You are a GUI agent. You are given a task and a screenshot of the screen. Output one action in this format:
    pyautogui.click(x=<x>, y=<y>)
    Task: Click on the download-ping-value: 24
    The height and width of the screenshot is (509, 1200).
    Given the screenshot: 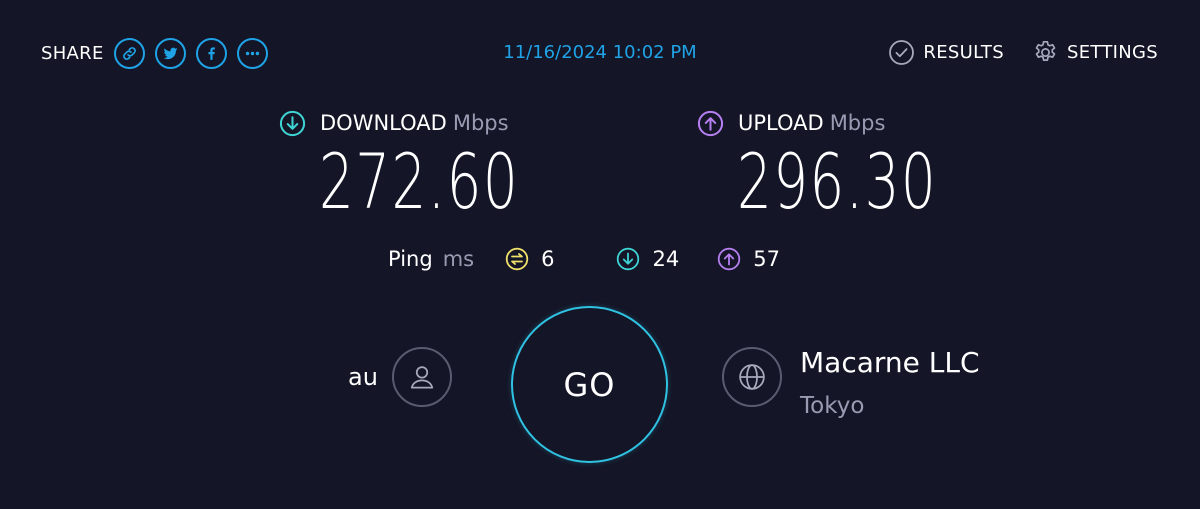 What is the action you would take?
    pyautogui.click(x=666, y=259)
    